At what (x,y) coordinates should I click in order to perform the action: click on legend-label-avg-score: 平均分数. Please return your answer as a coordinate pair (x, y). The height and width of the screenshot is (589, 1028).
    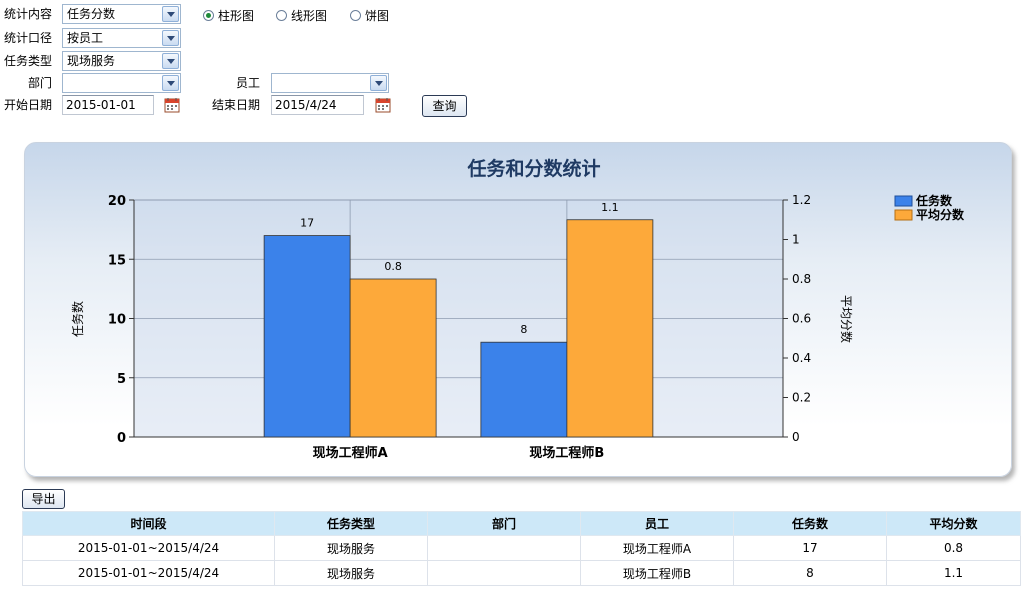
    Looking at the image, I should click on (940, 214).